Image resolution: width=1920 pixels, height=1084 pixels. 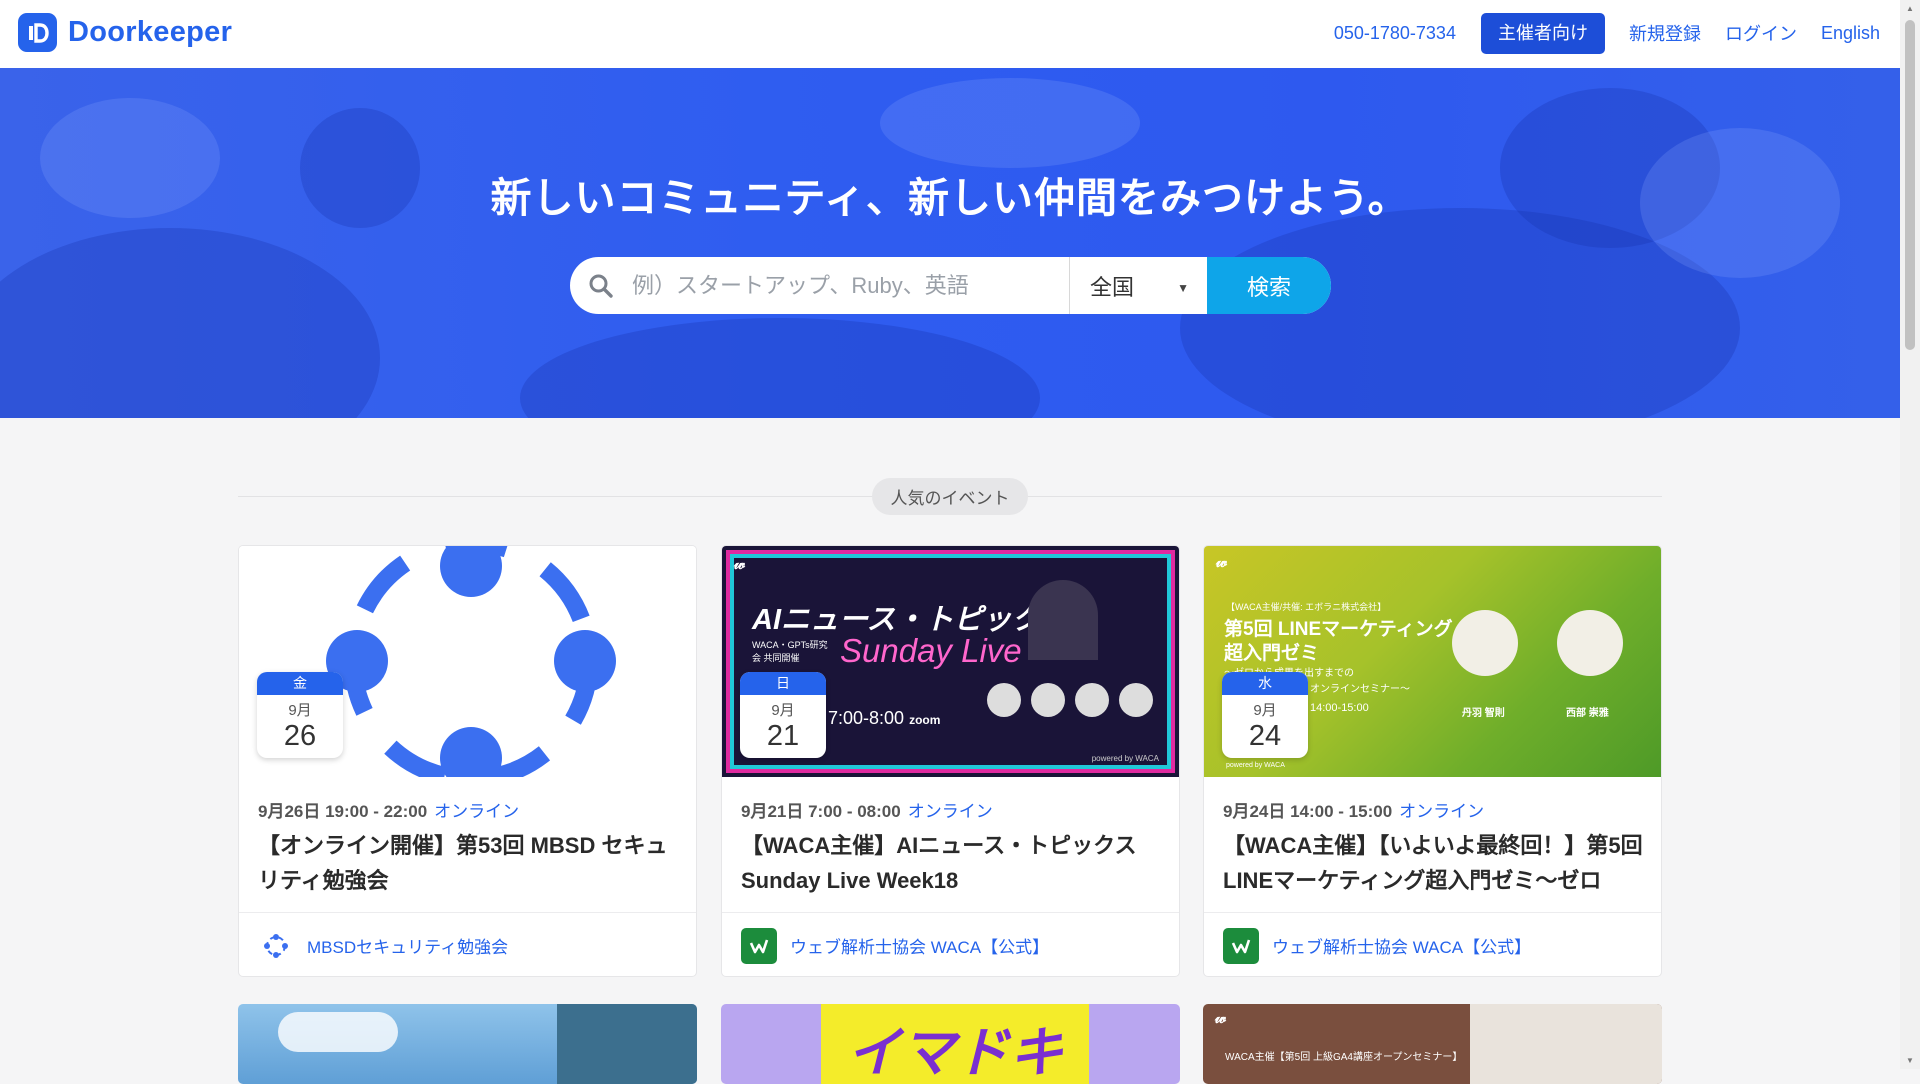 I want to click on banner-time-text: 7:00-8:00, so click(x=866, y=718).